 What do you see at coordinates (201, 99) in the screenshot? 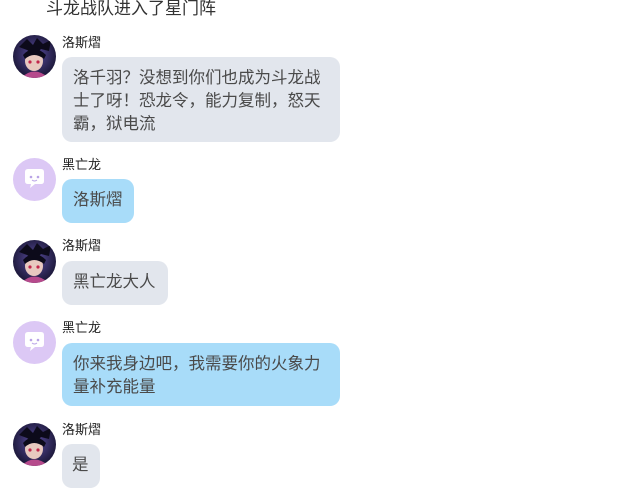
I see `message-bubble: 洛千羽？没想到你们也成为斗龙战士了呀！恐龙令，能力复制，怒天霸，狱电流` at bounding box center [201, 99].